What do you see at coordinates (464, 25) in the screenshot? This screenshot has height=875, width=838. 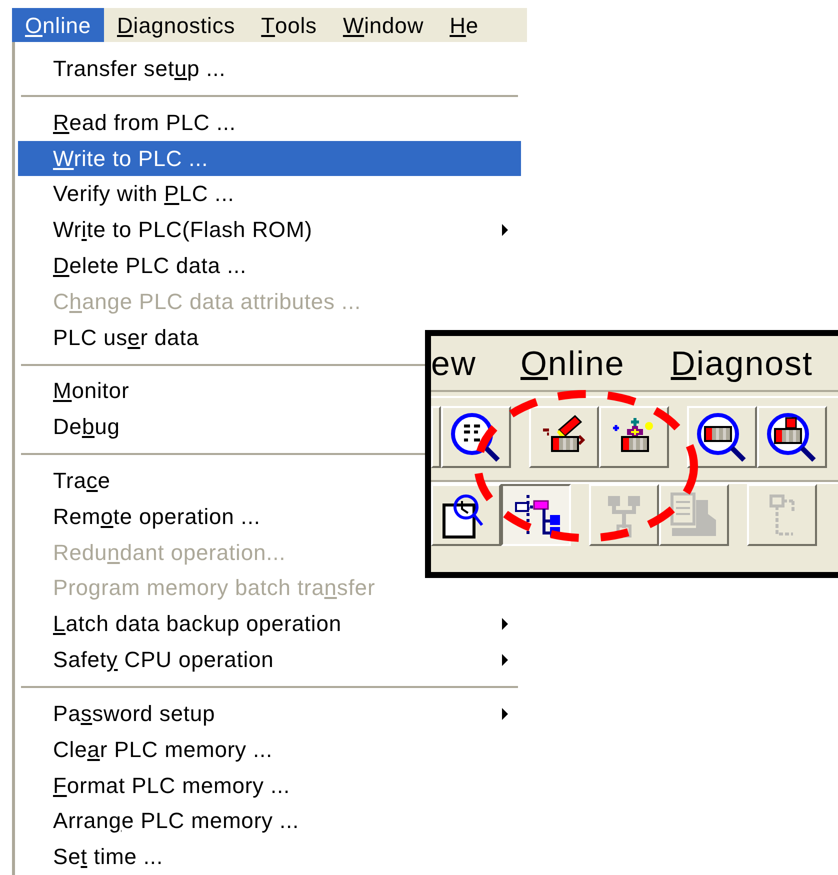 I see `menu-bar-item: He` at bounding box center [464, 25].